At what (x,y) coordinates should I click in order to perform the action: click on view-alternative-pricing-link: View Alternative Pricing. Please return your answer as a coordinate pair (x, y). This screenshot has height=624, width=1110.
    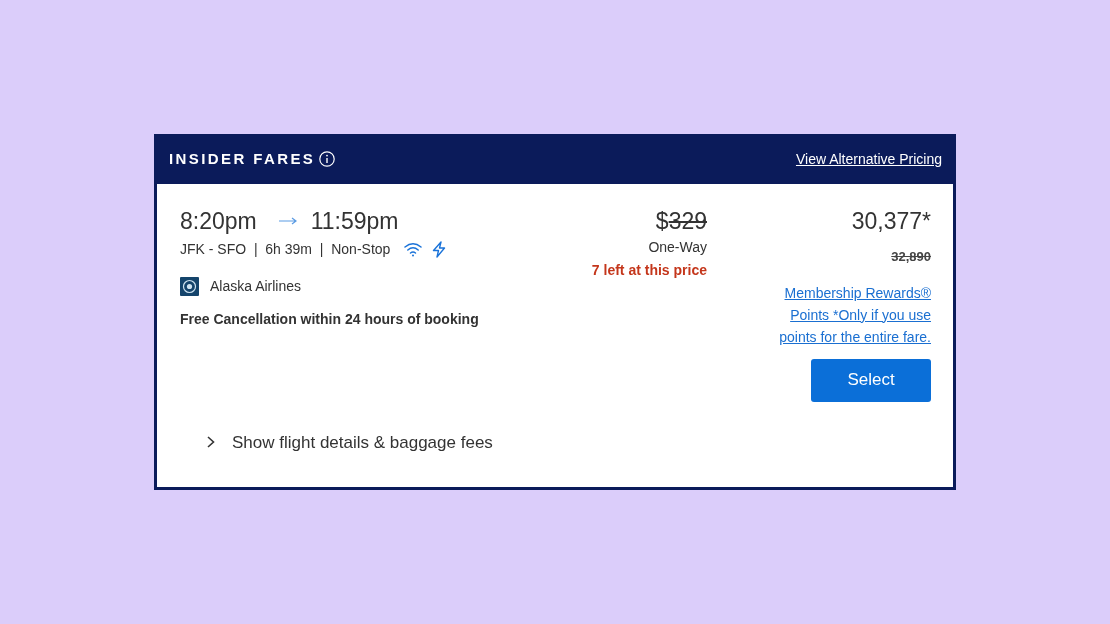
    Looking at the image, I should click on (868, 159).